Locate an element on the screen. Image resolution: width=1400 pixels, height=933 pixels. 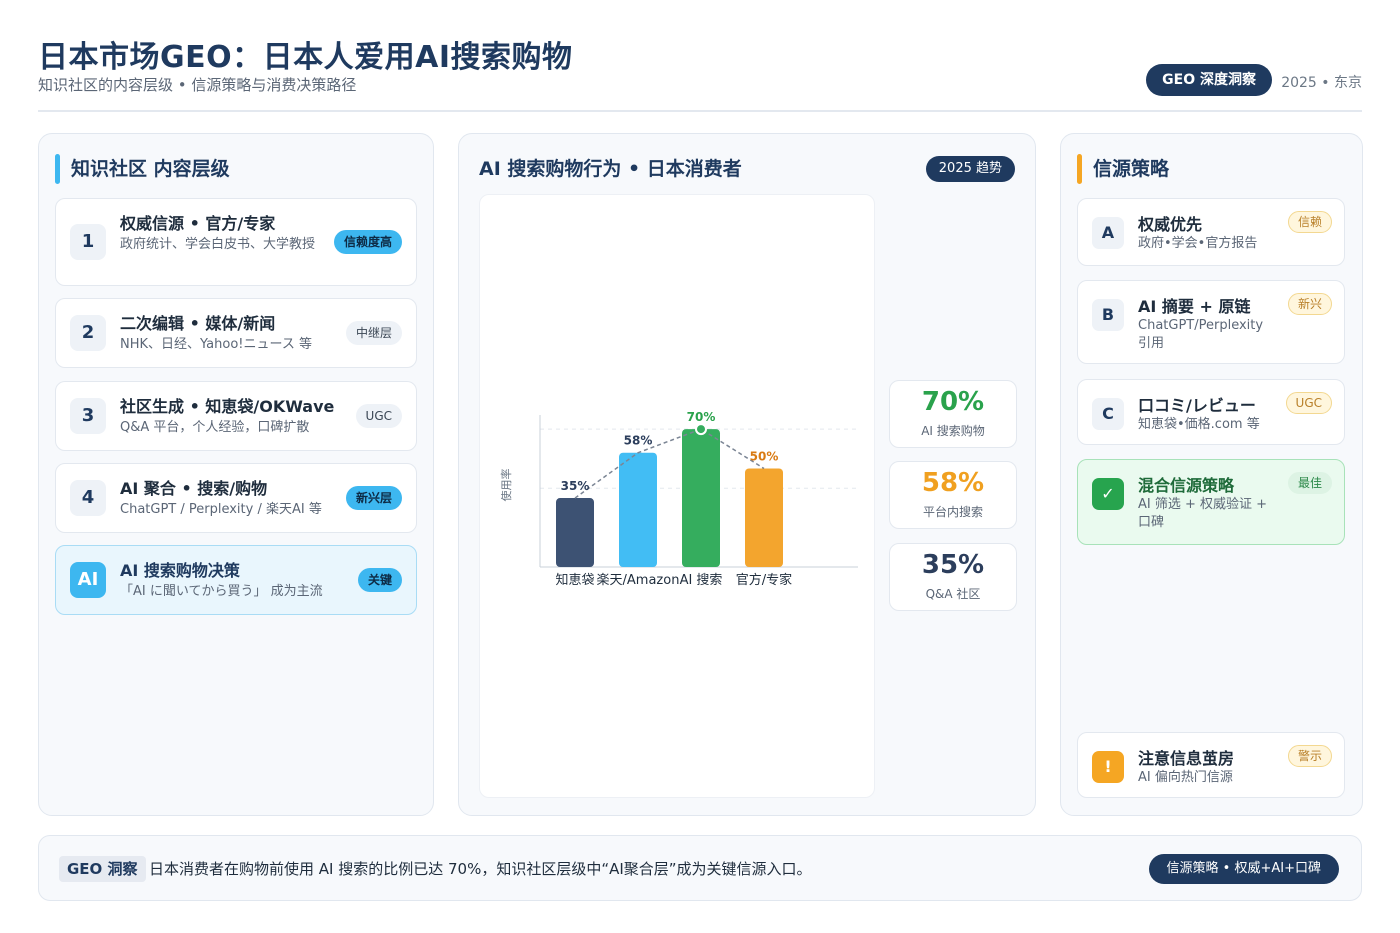
stat-qa-community: 35% Q&A 社区 is located at coordinates (953, 577).